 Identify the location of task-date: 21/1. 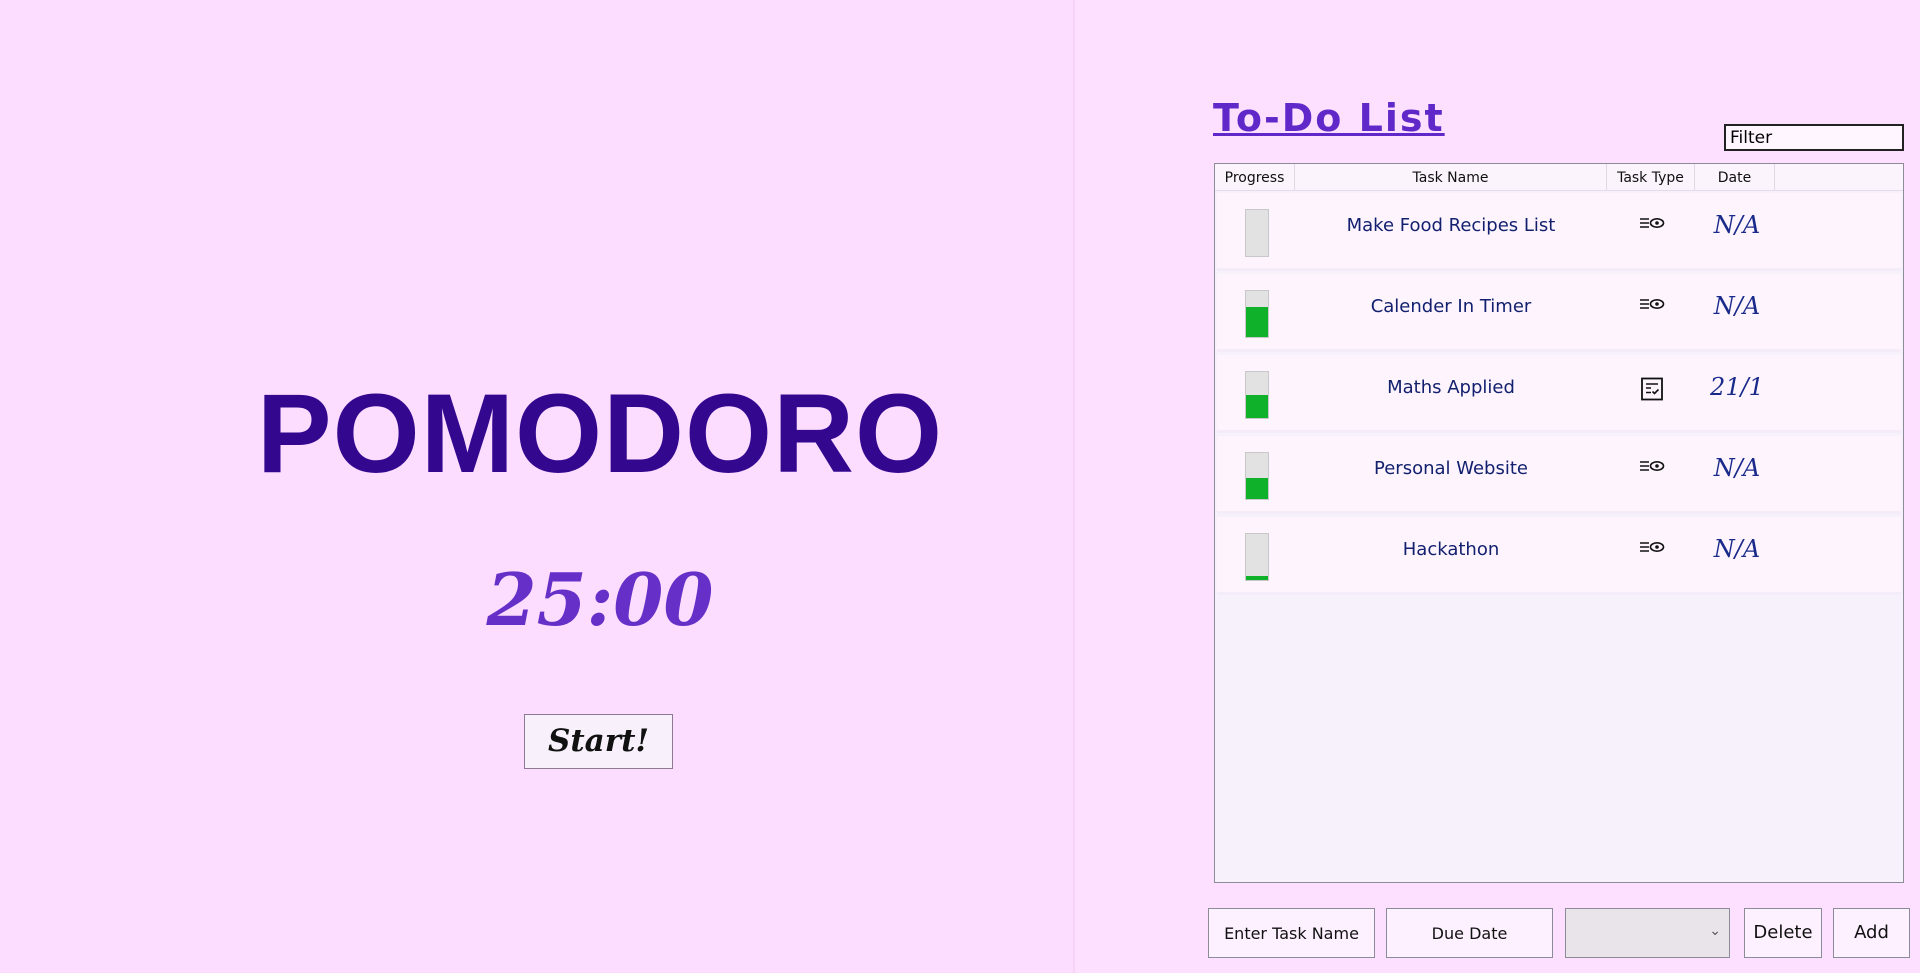
(1737, 387).